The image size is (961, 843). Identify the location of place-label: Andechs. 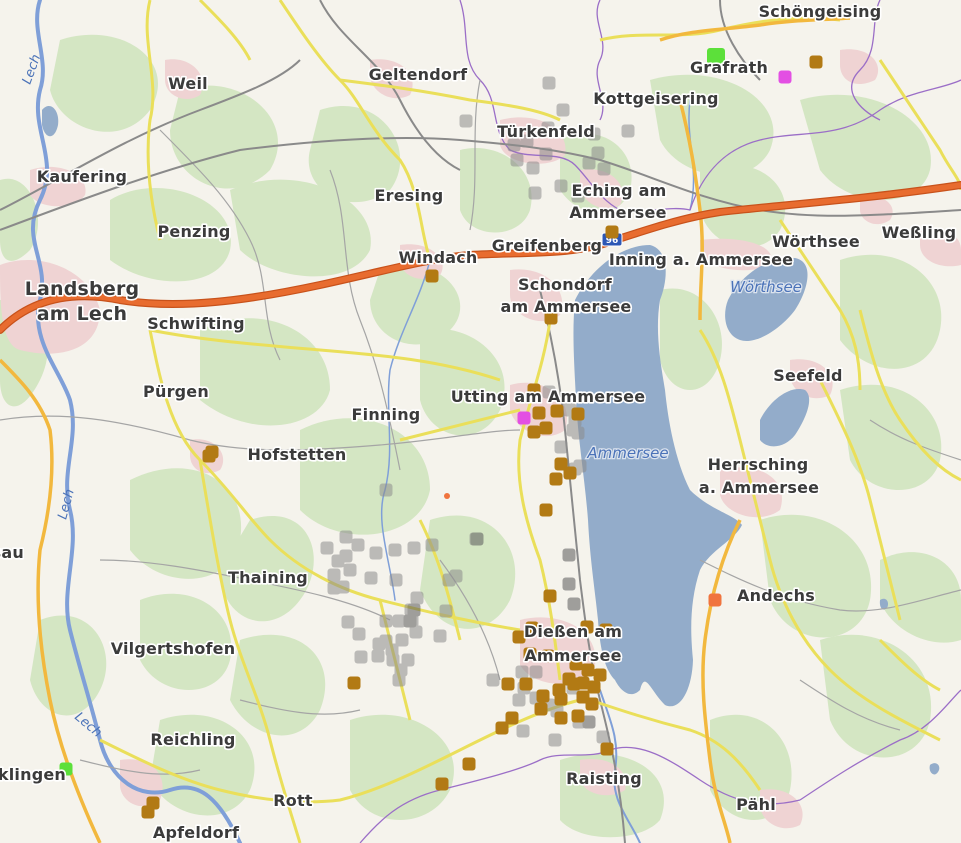
(776, 595).